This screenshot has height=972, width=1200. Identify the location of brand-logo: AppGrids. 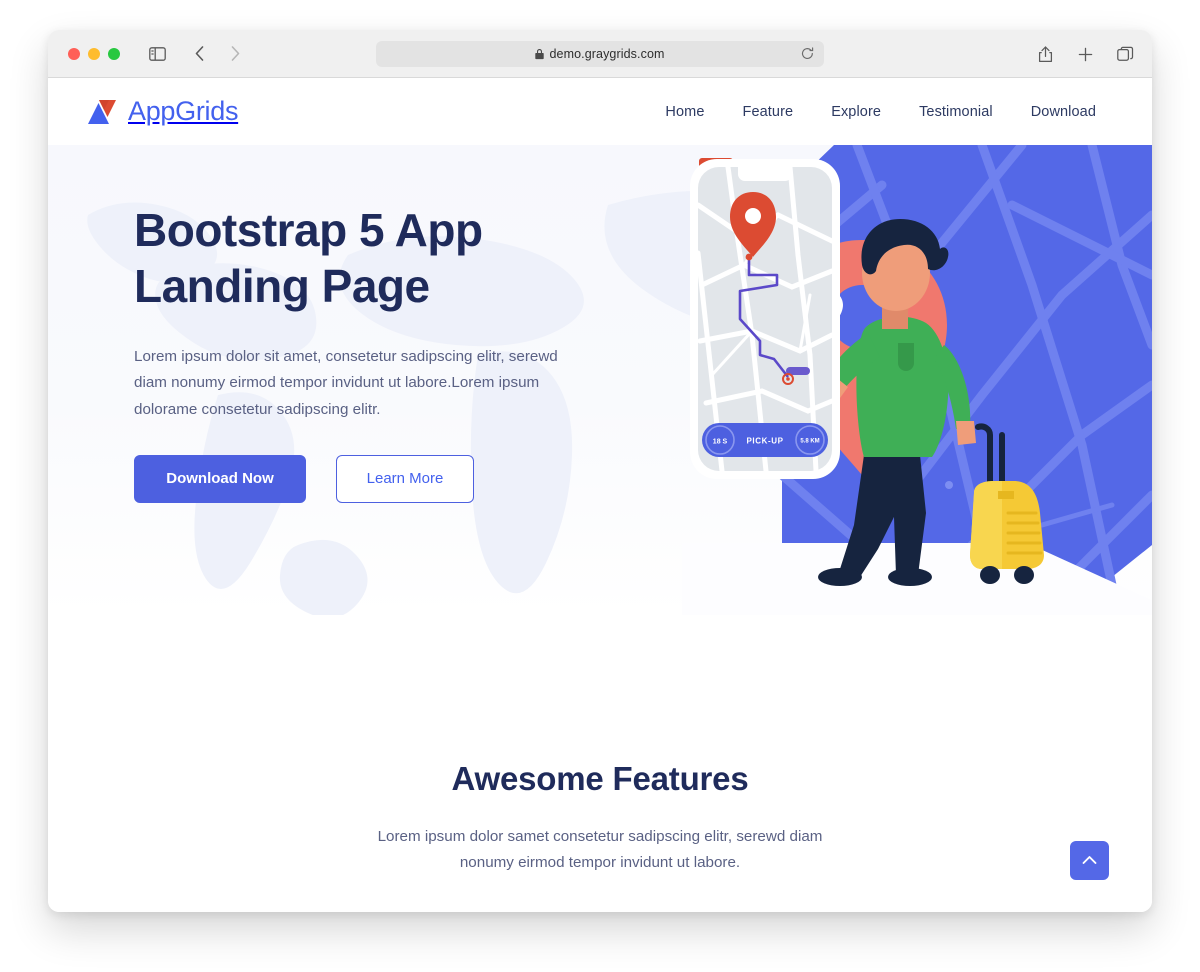
(161, 111).